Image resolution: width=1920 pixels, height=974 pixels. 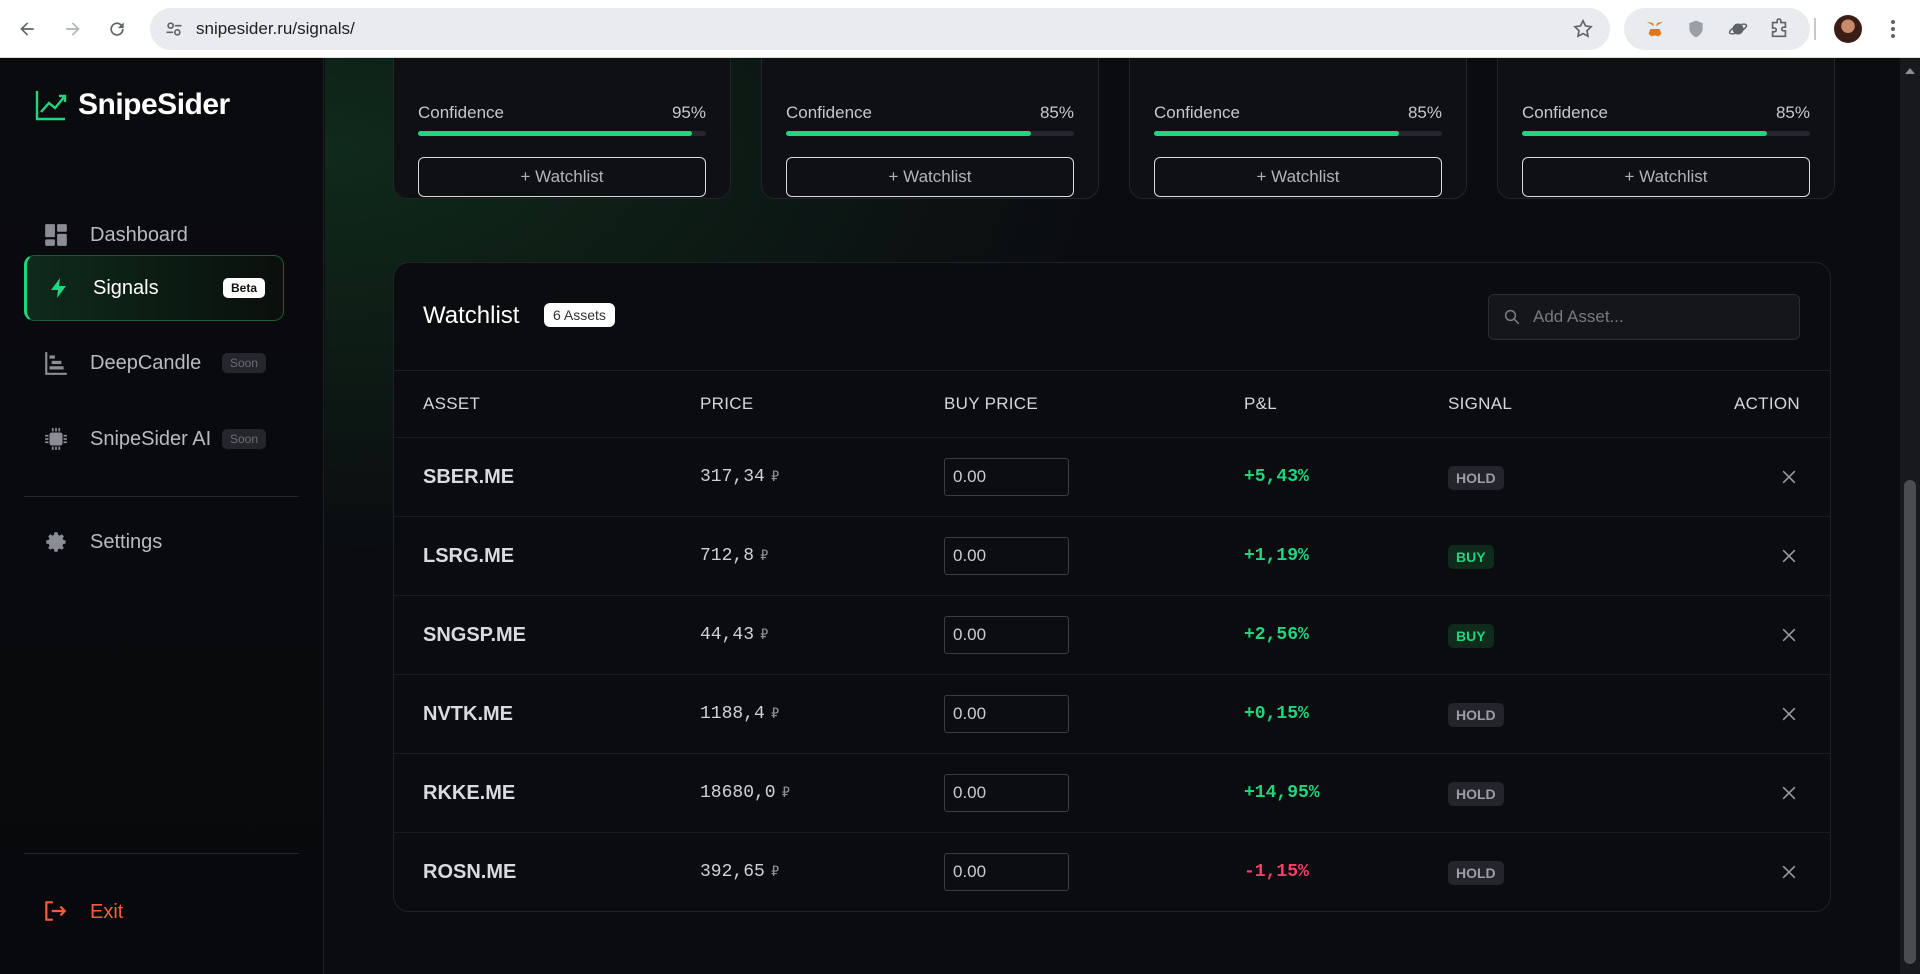 What do you see at coordinates (1738, 29) in the screenshot?
I see `planet-extension-icon` at bounding box center [1738, 29].